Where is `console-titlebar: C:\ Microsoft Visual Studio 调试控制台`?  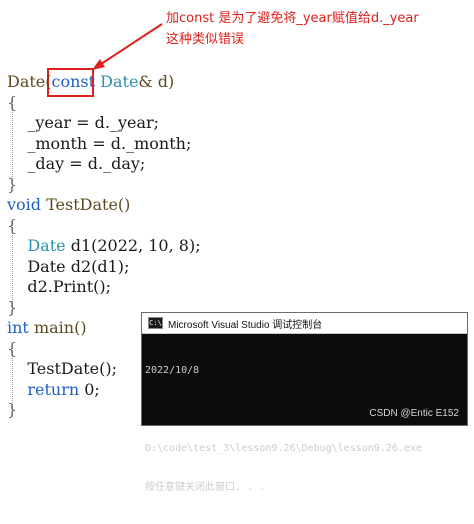 console-titlebar: C:\ Microsoft Visual Studio 调试控制台 is located at coordinates (304, 323).